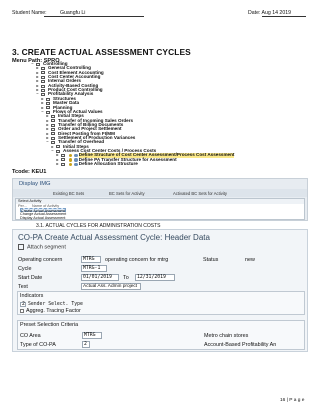  Describe the element at coordinates (127, 193) in the screenshot. I see `bc-sets-activity-button: BC Sets for Activity` at that location.